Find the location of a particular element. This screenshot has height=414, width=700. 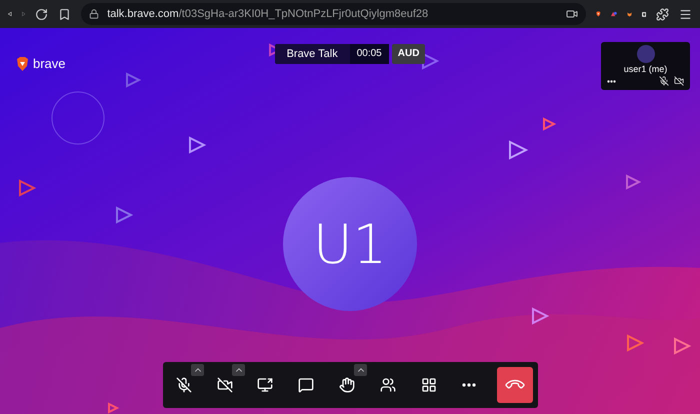

address-bar: talk.brave.com/t03SgHa-ar3KI0H_TpNOtnPzLFjr0utQiylgm8euf28 is located at coordinates (333, 14).